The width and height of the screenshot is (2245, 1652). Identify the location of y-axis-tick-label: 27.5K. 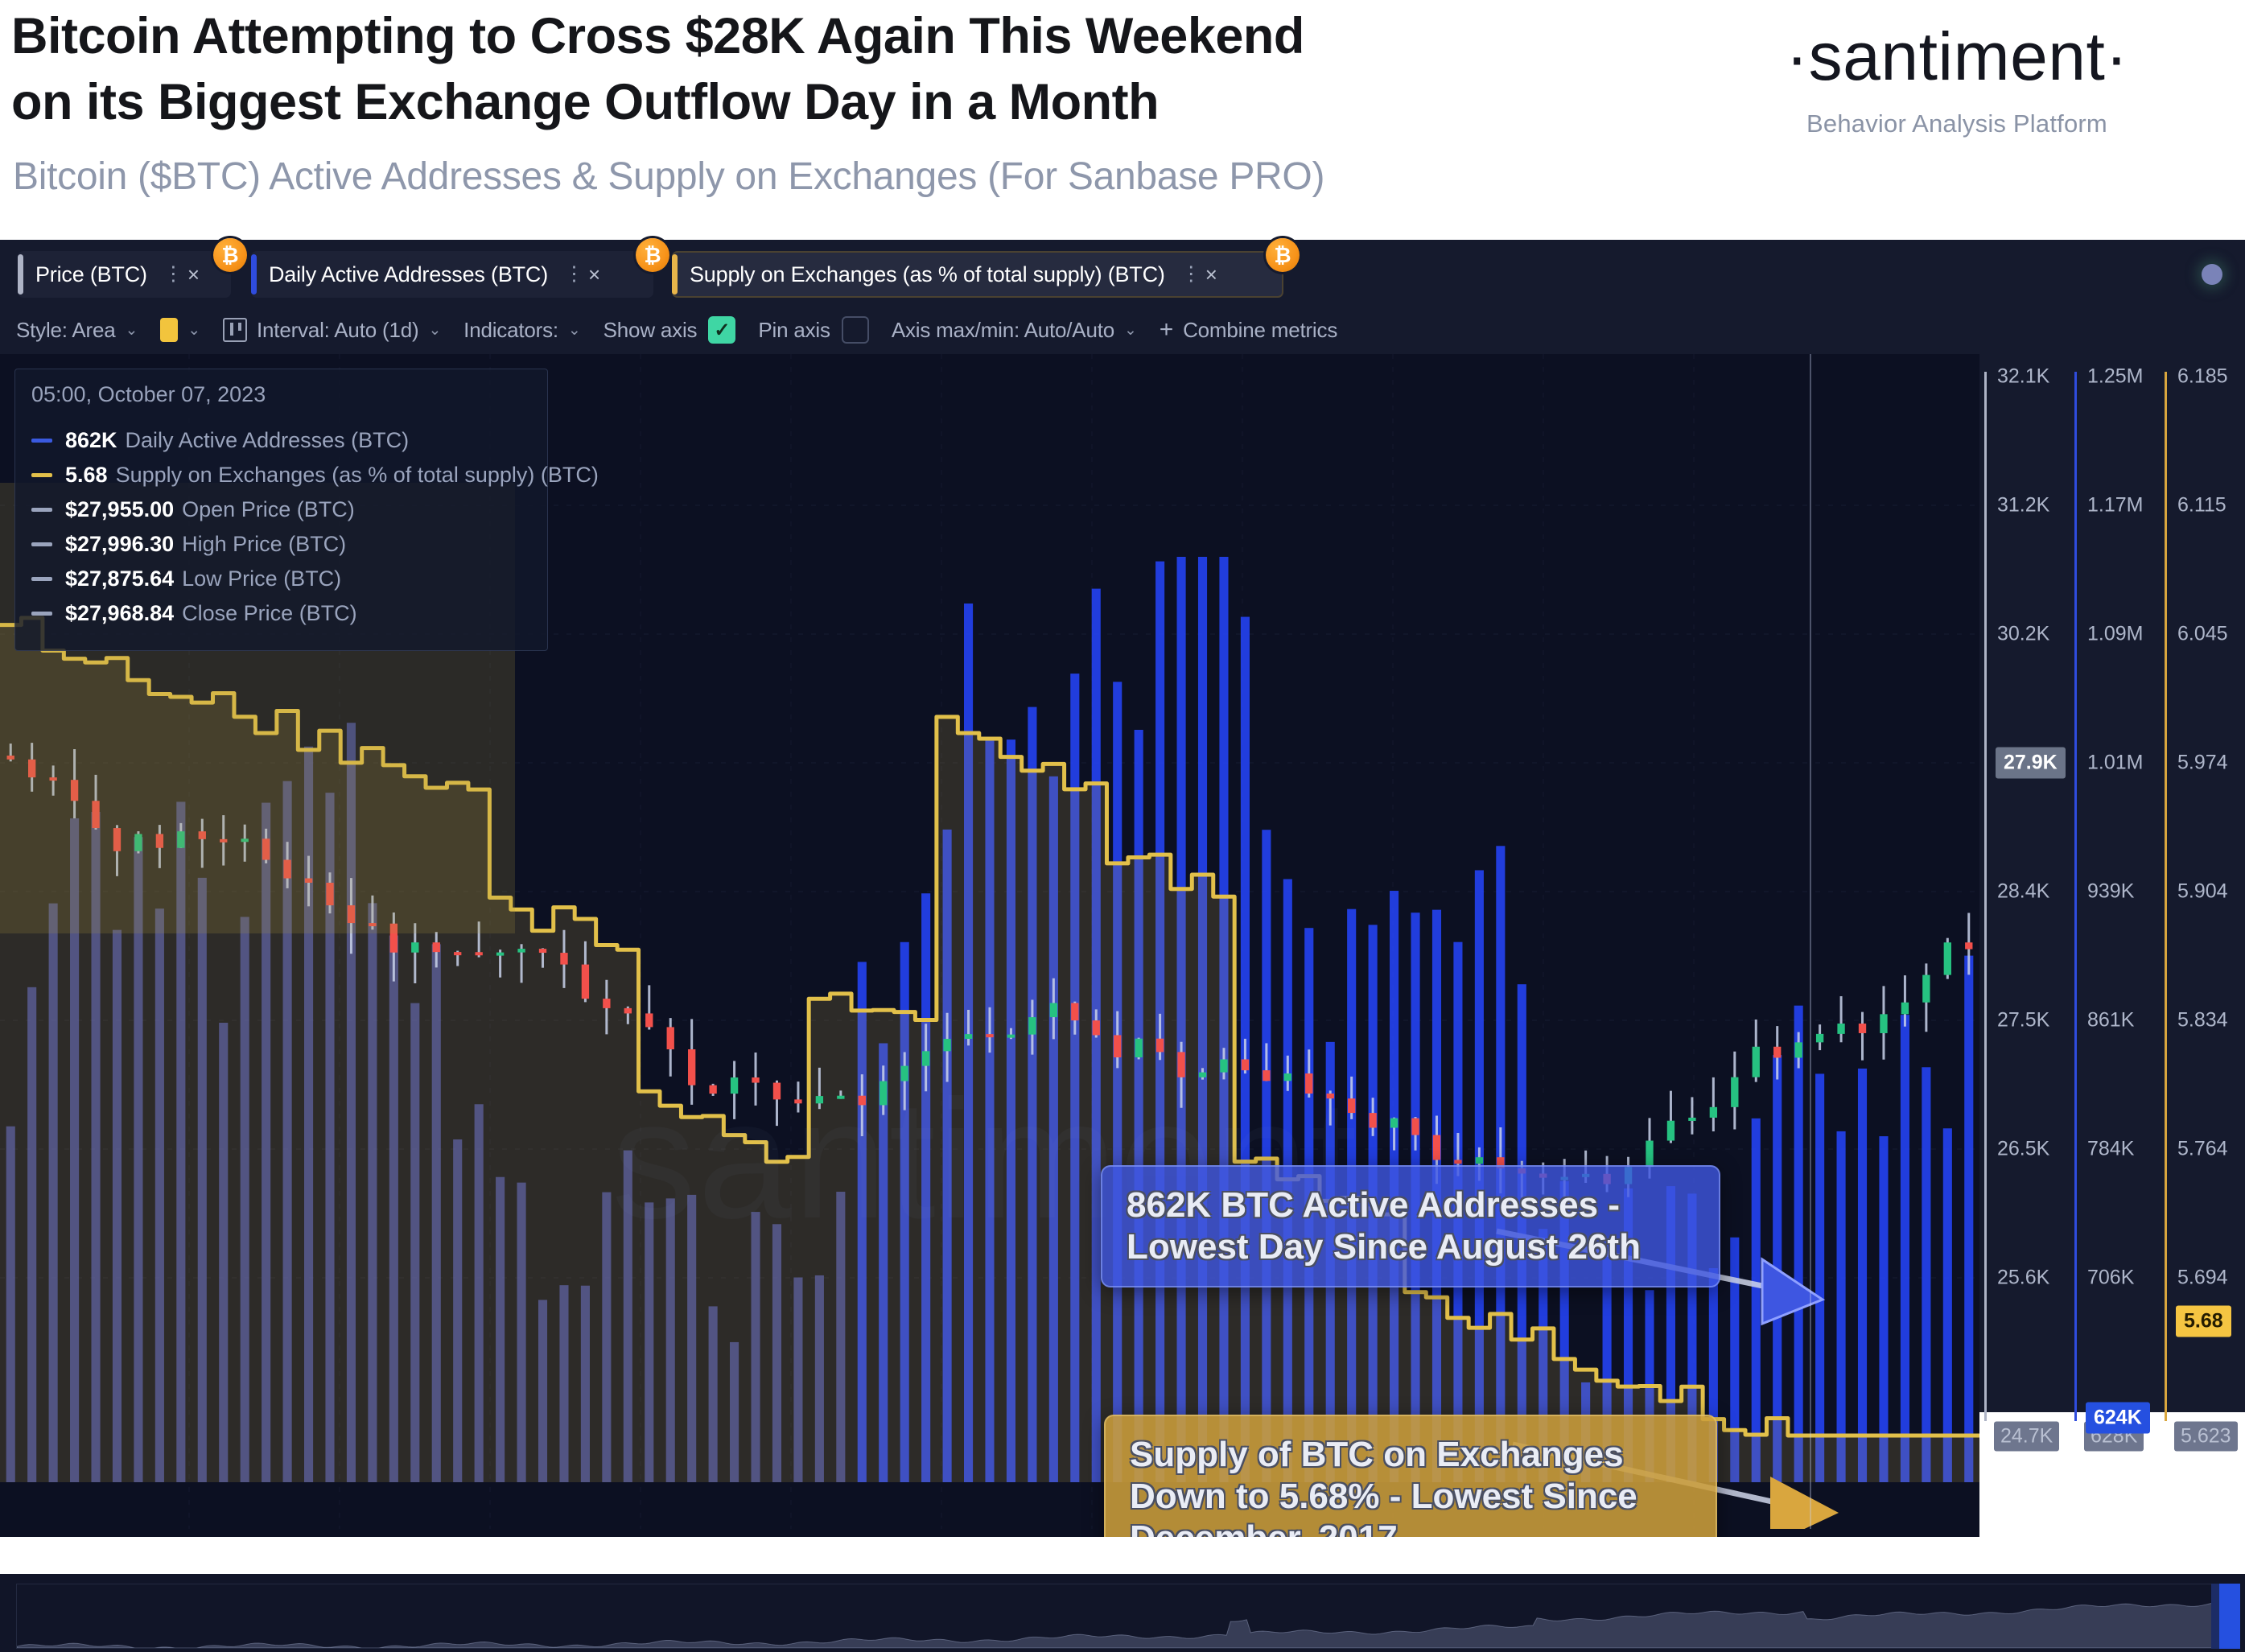
(2023, 1020).